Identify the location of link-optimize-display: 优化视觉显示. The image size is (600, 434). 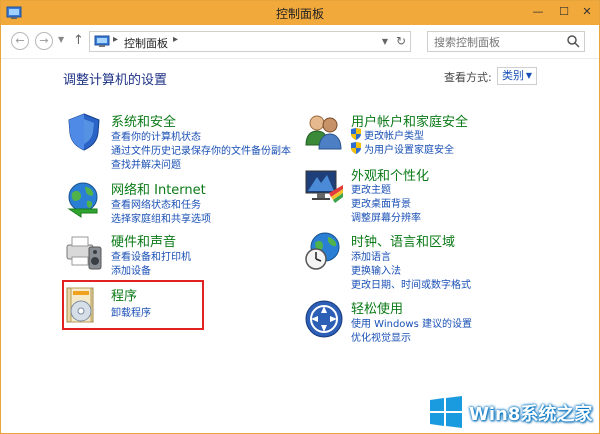
(381, 336).